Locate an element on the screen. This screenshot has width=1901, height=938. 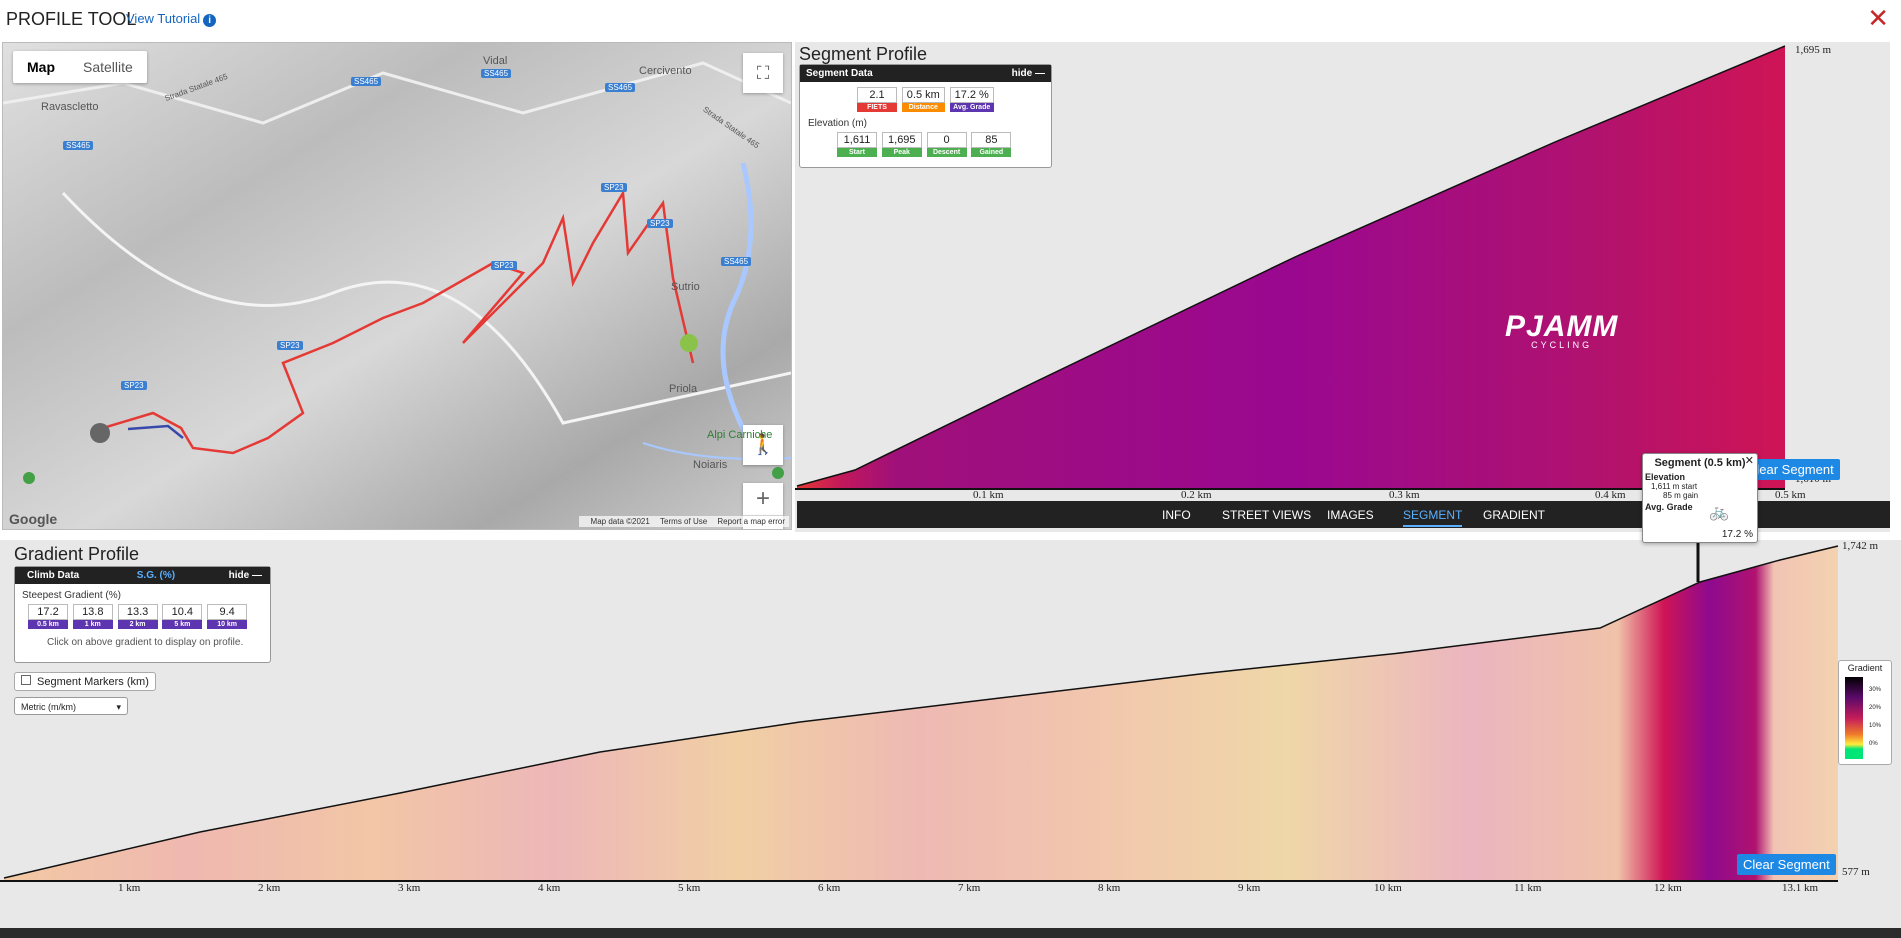
fullscreen-icon: ⛶ is located at coordinates (763, 73).